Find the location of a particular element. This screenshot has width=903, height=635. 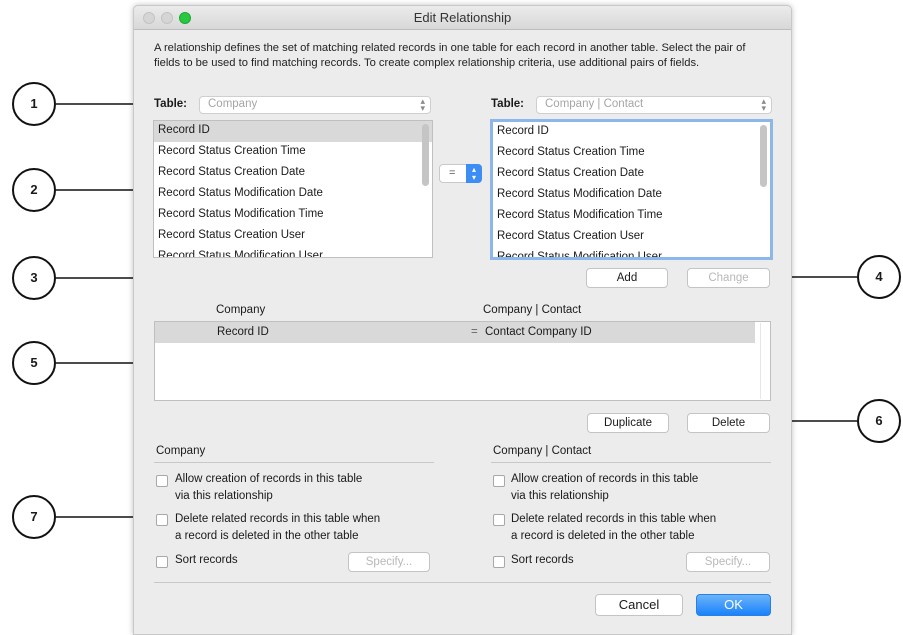

right-table-select: Company | Contact ▴ ▾ is located at coordinates (654, 105).